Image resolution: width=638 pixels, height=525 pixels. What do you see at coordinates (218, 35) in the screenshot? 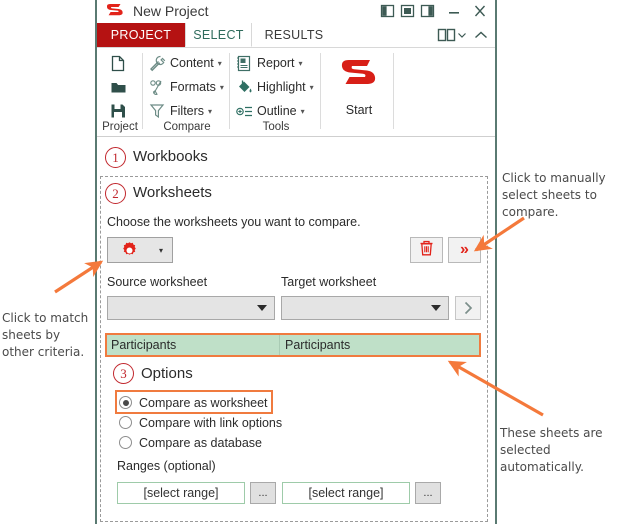
I see `tab-select: SELECT` at bounding box center [218, 35].